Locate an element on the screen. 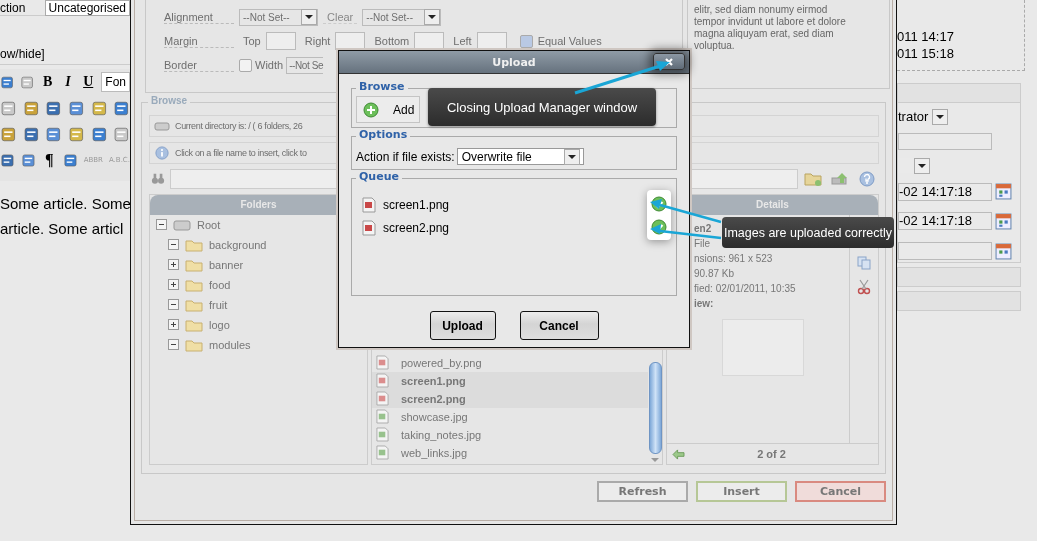 This screenshot has width=1037, height=541. date-text: 011 15:18 is located at coordinates (926, 53).